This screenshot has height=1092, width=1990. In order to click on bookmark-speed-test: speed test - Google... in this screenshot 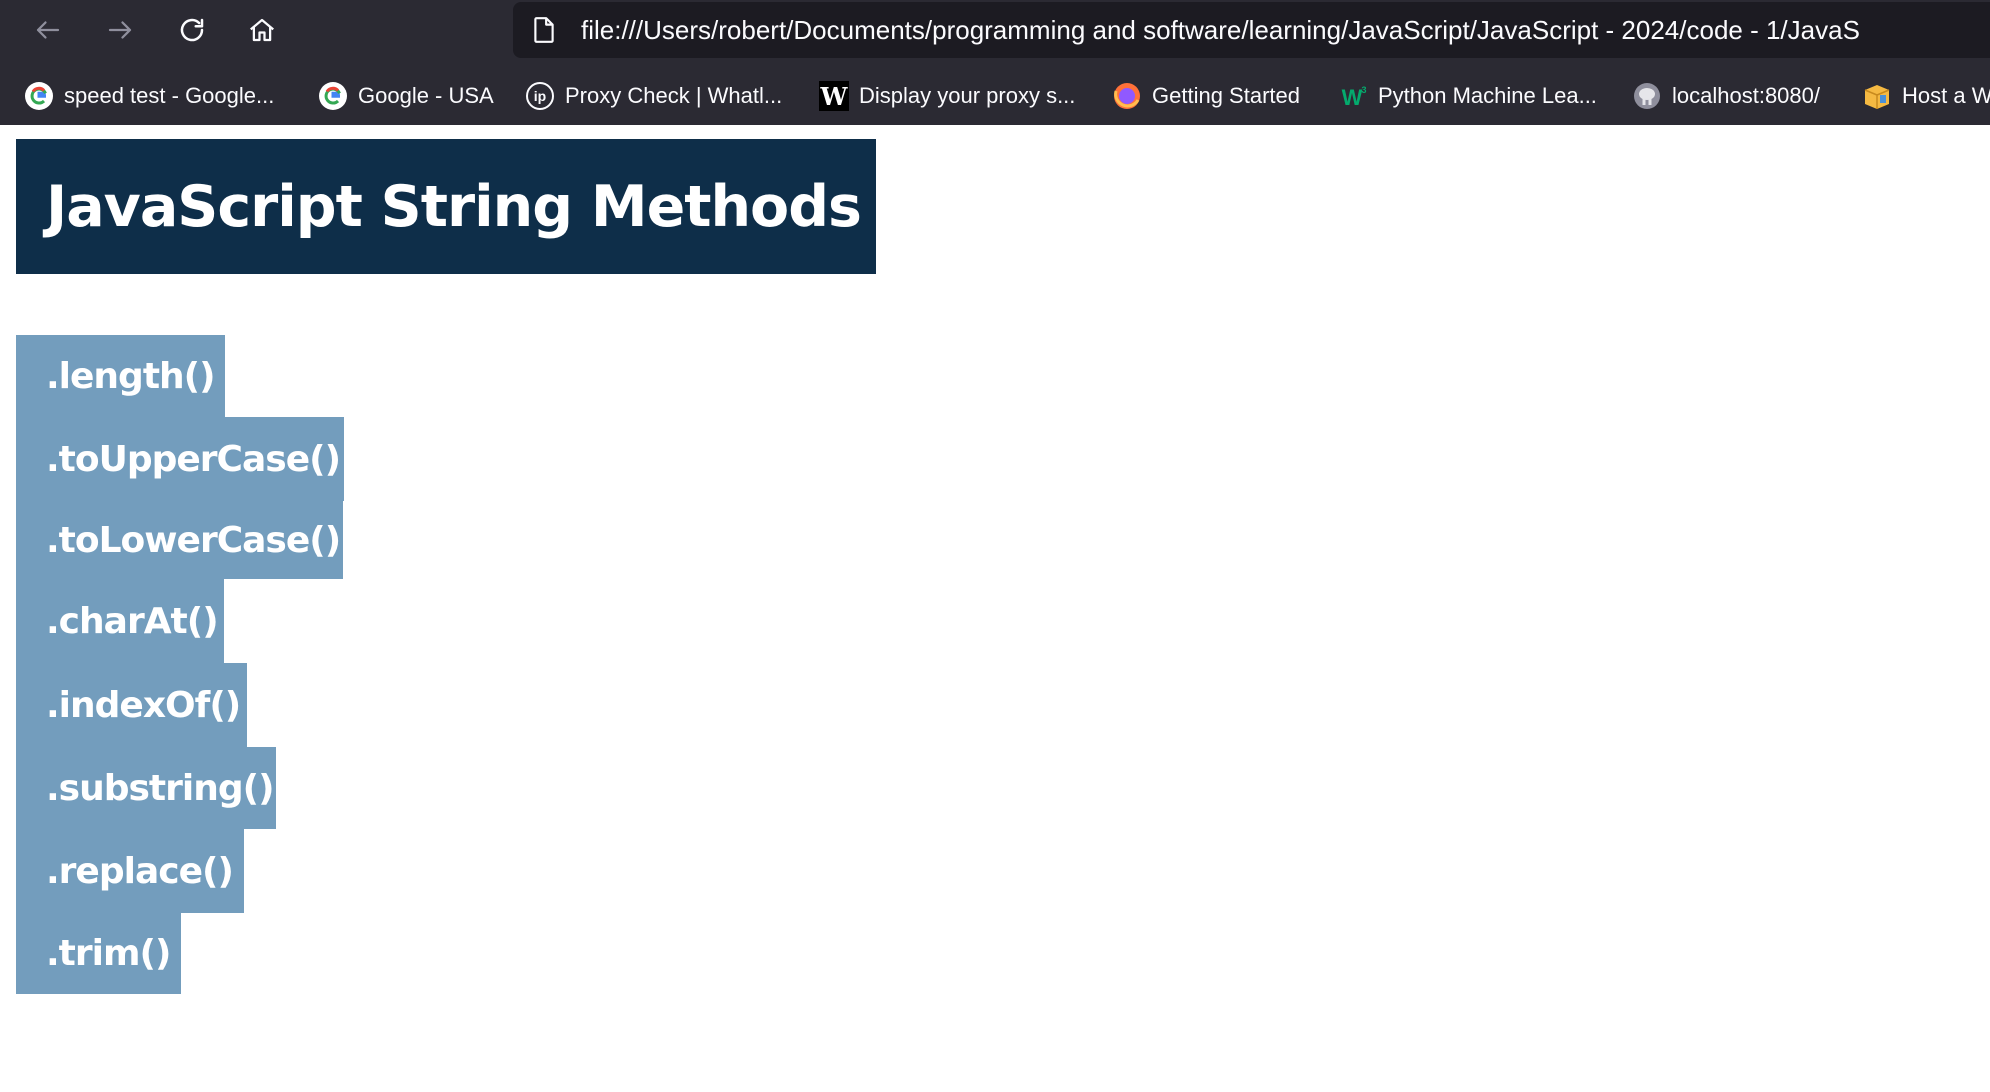, I will do `click(149, 96)`.